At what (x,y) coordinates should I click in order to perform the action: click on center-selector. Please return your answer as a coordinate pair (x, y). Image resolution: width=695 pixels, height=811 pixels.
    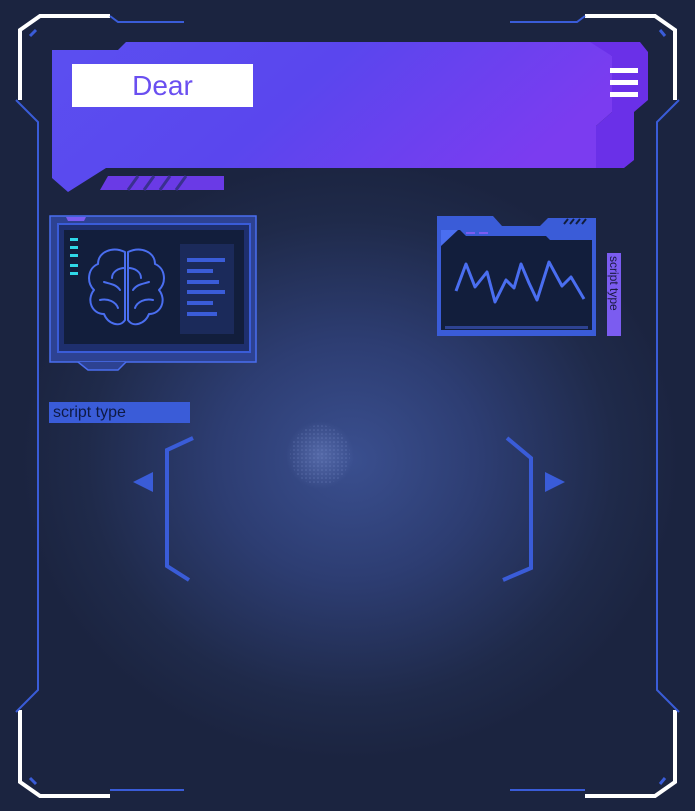
    Looking at the image, I should click on (349, 501).